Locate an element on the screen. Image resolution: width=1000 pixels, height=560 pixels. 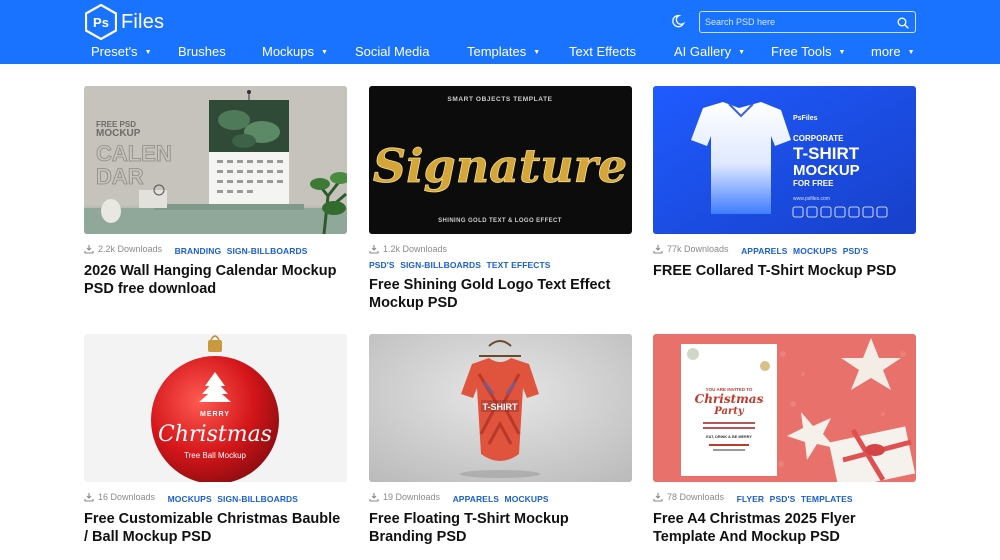
nav-item-ai-gallery: AI Gallery ▼ is located at coordinates (709, 51).